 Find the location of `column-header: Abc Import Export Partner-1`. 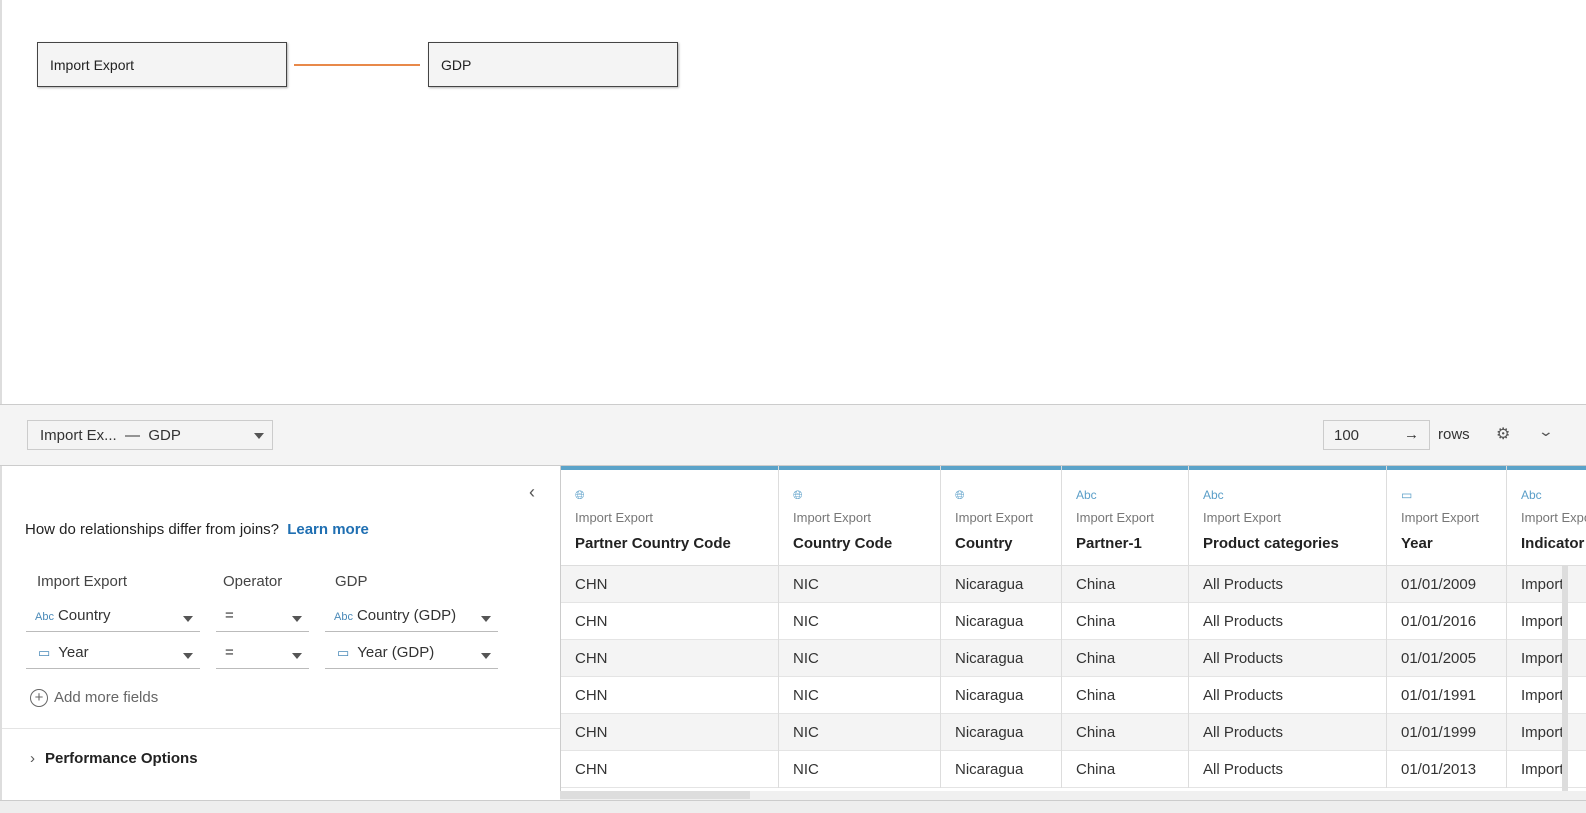

column-header: Abc Import Export Partner-1 is located at coordinates (1125, 516).